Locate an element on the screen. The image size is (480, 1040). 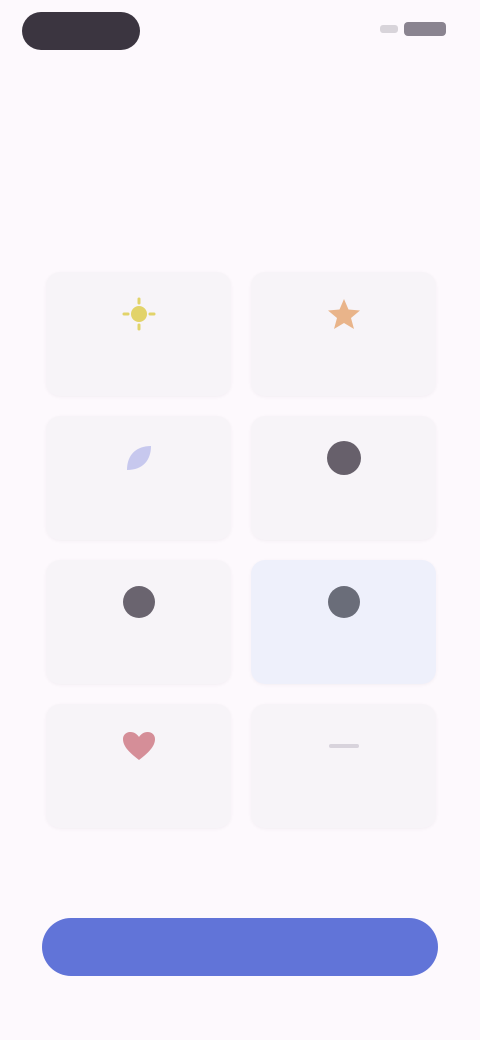
status-bar is located at coordinates (240, 32).